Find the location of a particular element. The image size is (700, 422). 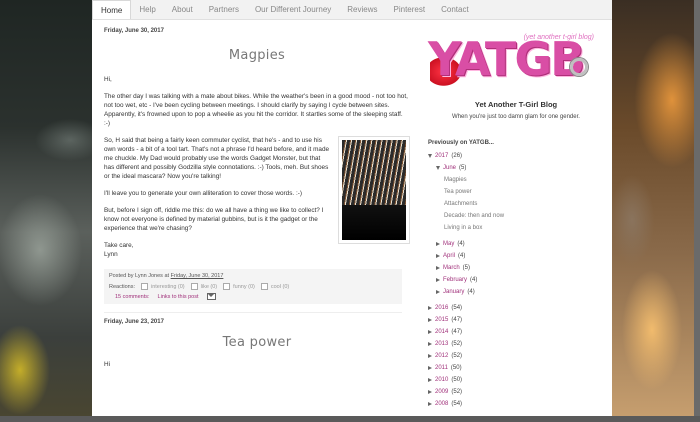

nav-about: About is located at coordinates (182, 9).